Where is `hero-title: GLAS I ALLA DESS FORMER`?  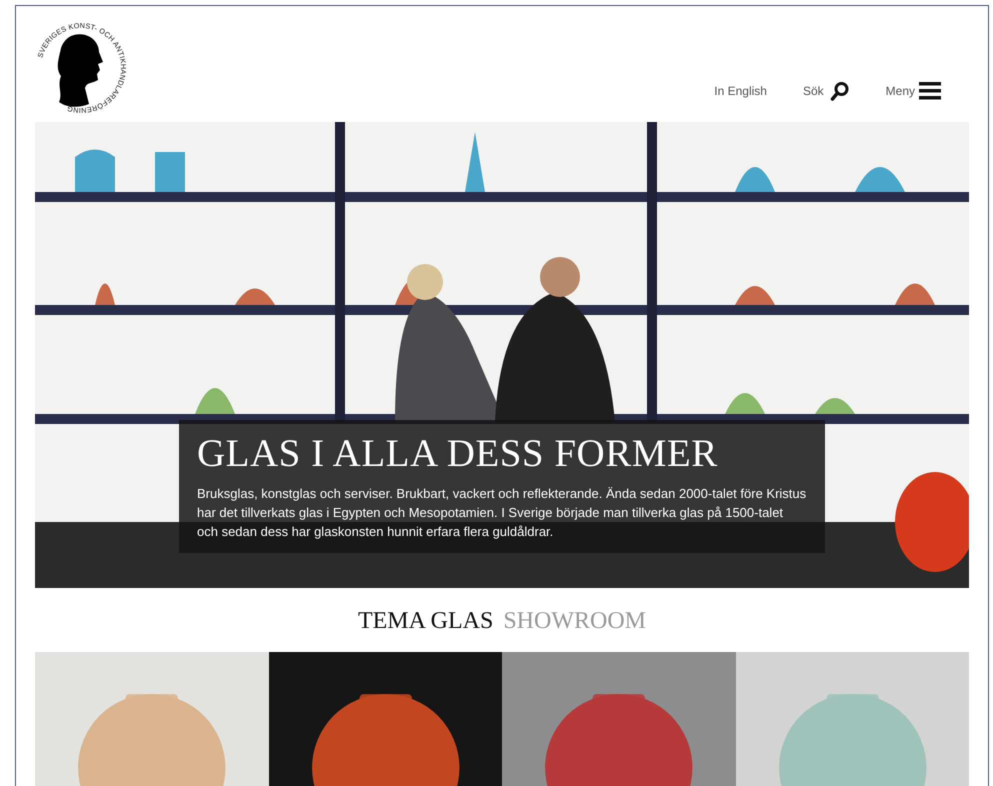 hero-title: GLAS I ALLA DESS FORMER is located at coordinates (458, 454).